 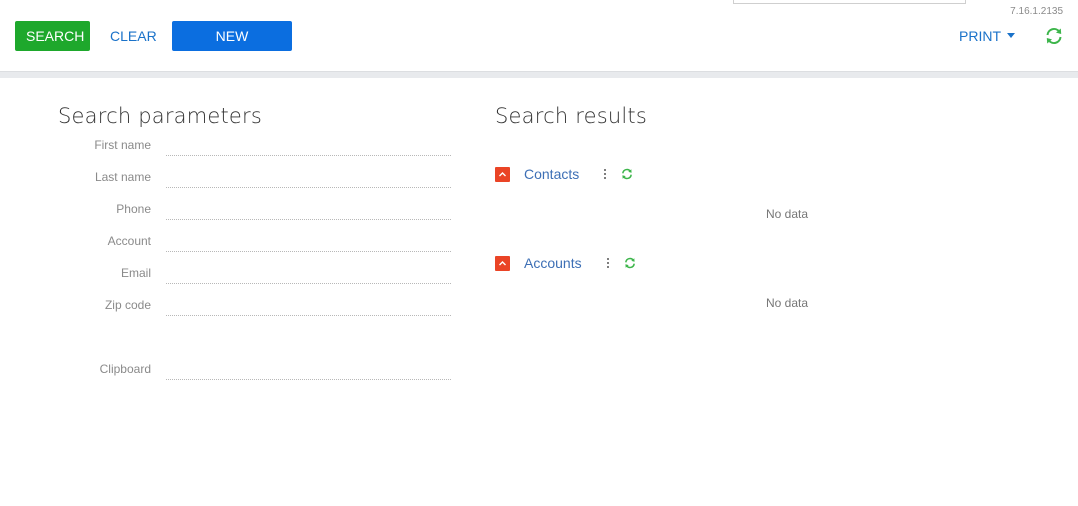 I want to click on field-label: Email, so click(x=135, y=273).